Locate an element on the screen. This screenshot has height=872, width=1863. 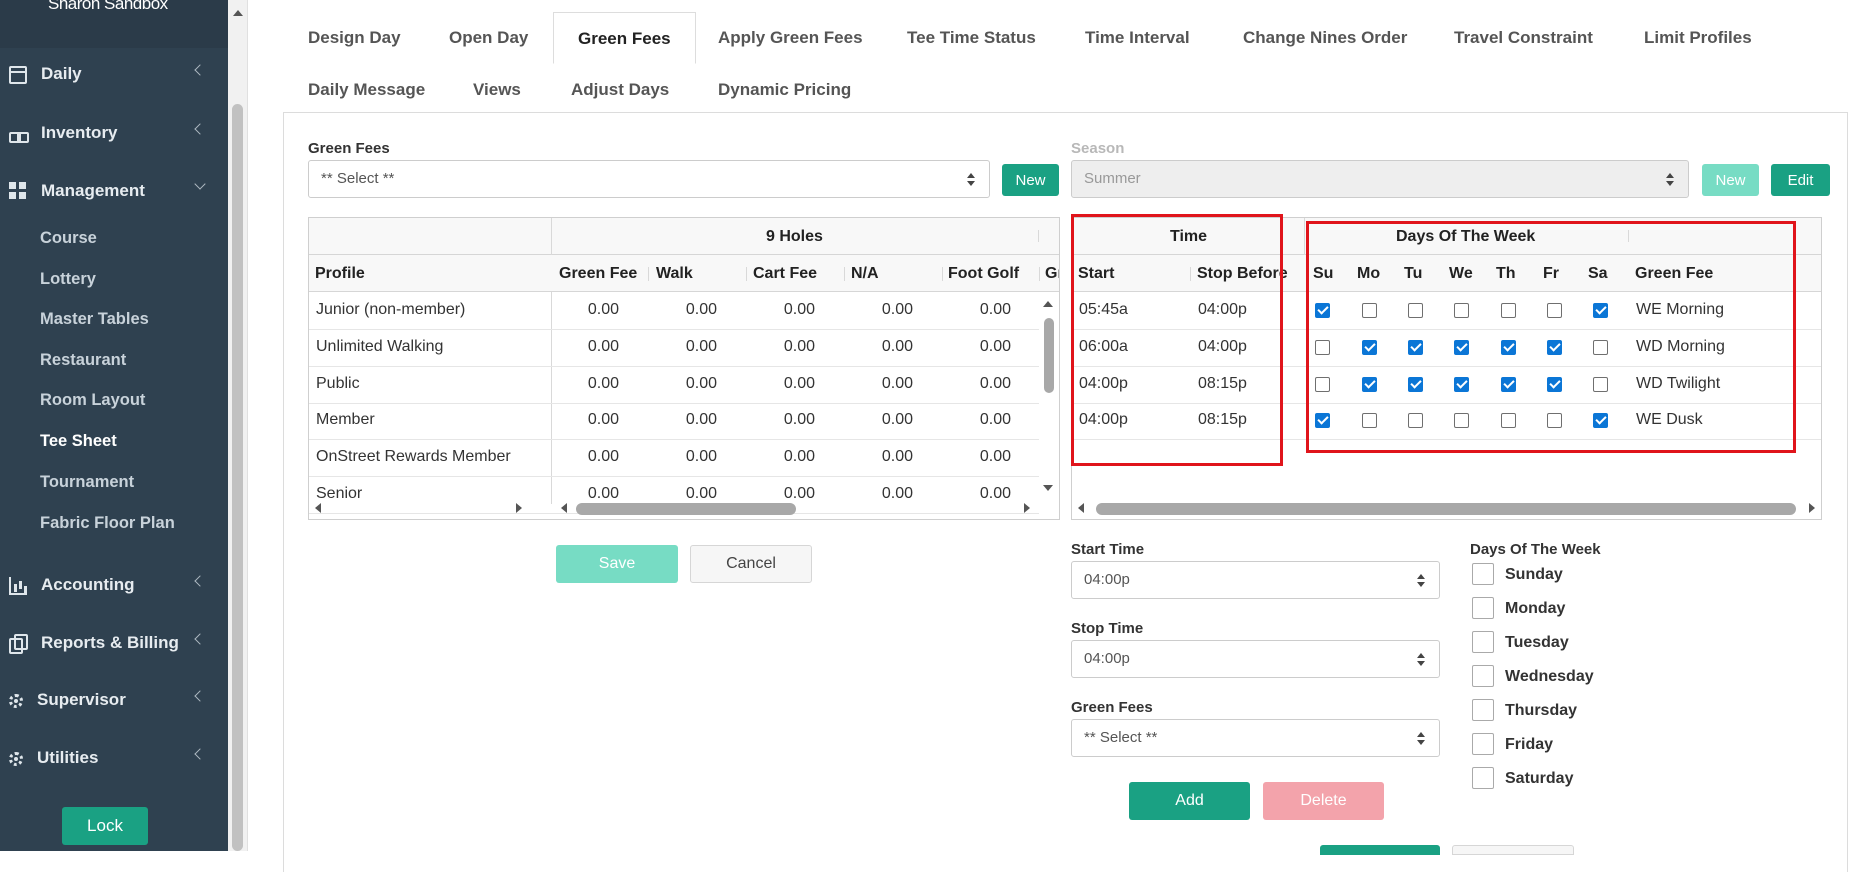
season-select: Summer is located at coordinates (1380, 179).